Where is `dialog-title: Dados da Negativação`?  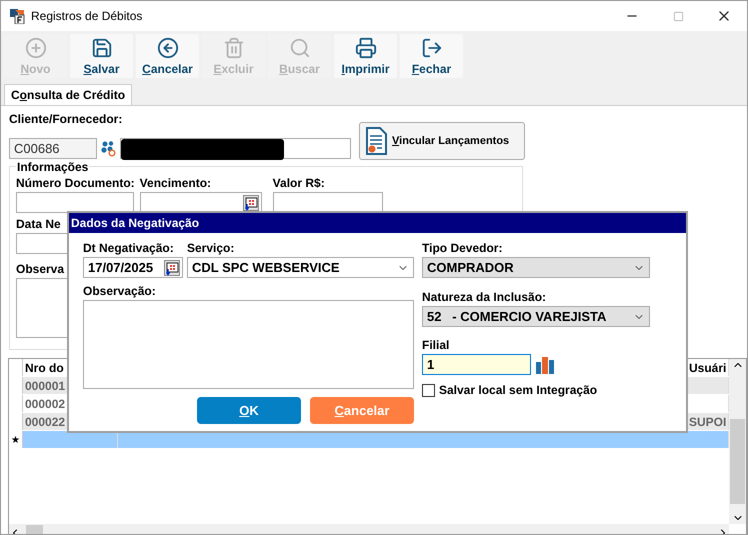
dialog-title: Dados da Negativação is located at coordinates (377, 223).